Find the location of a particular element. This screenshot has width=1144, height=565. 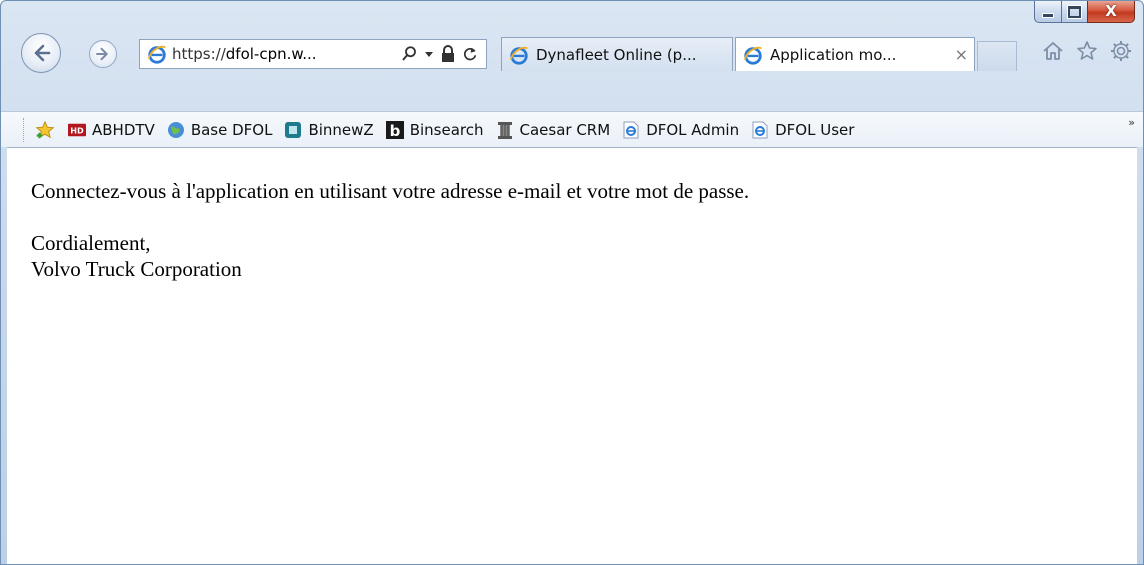

forward-arrow-icon is located at coordinates (102, 54).